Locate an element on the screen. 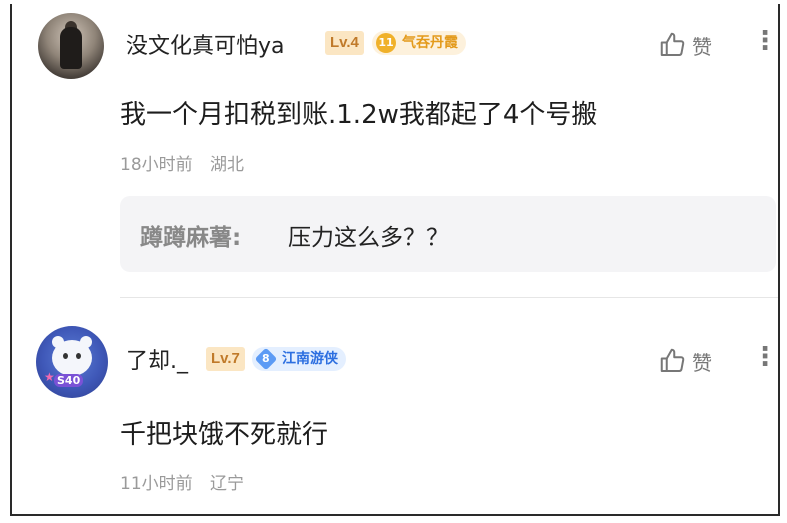  divider is located at coordinates (449, 297).